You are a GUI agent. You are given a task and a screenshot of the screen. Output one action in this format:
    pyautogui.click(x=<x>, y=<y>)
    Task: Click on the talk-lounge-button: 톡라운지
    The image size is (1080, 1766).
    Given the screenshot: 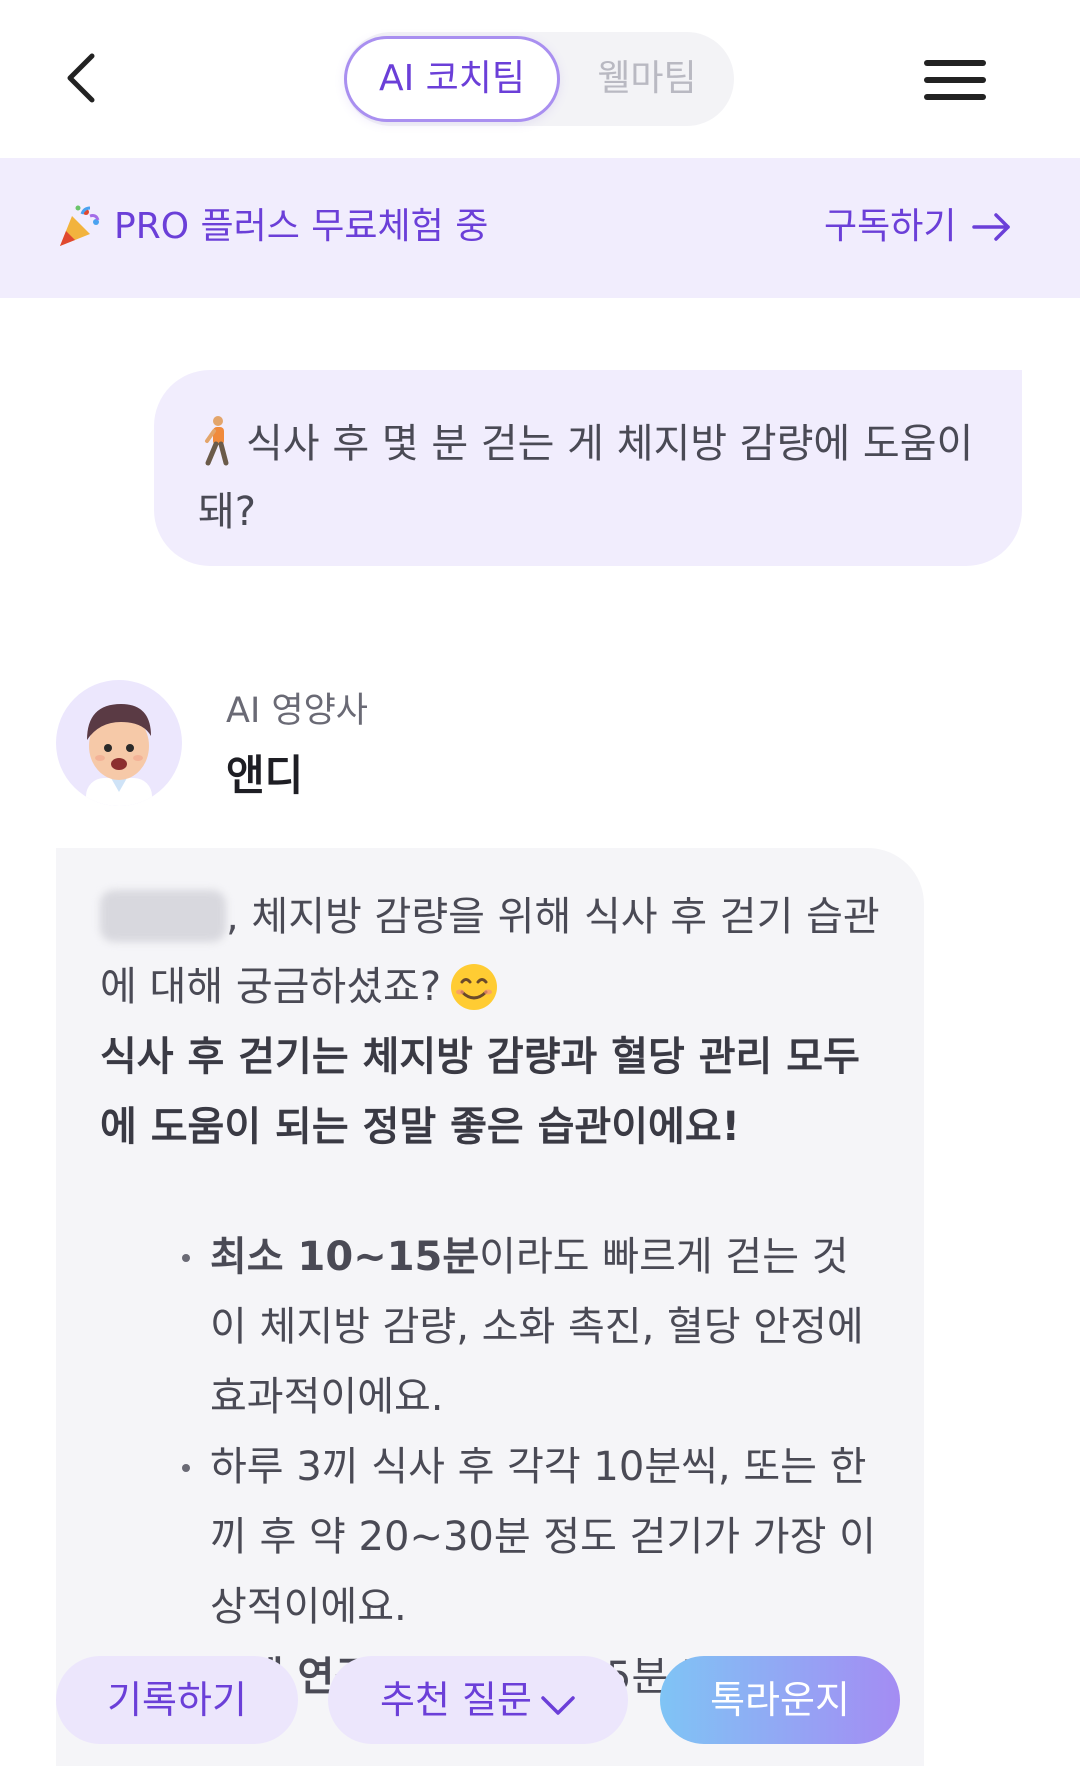 What is the action you would take?
    pyautogui.click(x=780, y=1700)
    